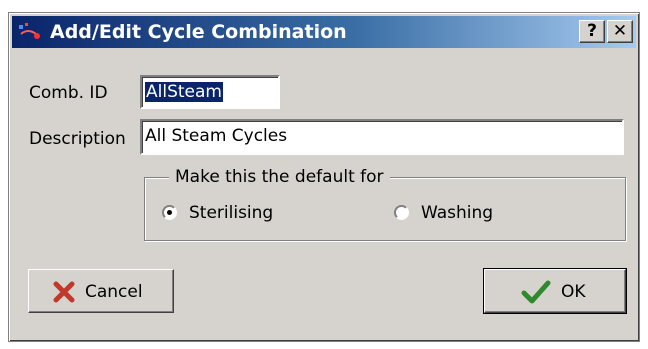 The width and height of the screenshot is (648, 349). Describe the element at coordinates (620, 31) in the screenshot. I see `close-button: ✕` at that location.